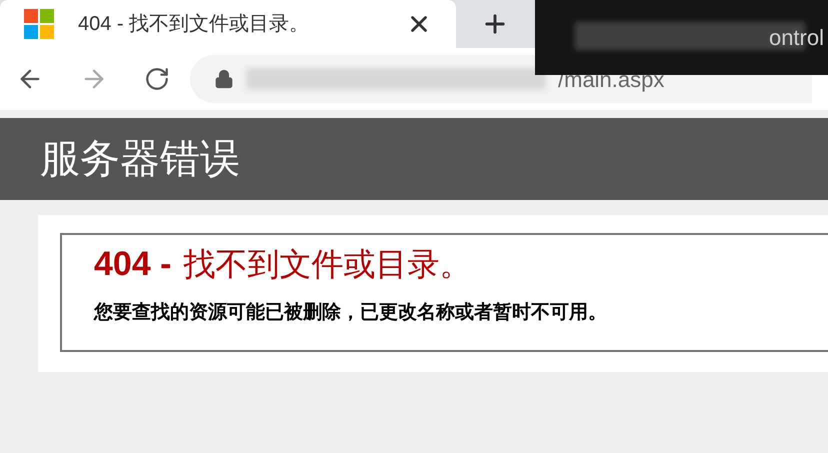 Image resolution: width=828 pixels, height=453 pixels. Describe the element at coordinates (351, 312) in the screenshot. I see `error-message: 您要查找的资源可能已被删除，已更改名称或者暂时不可用。` at that location.